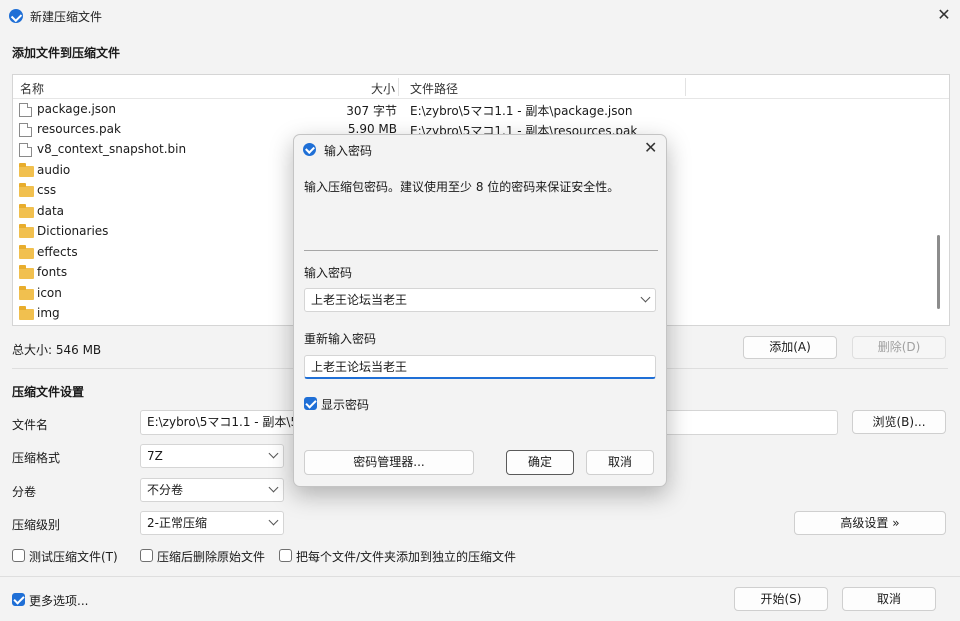 The height and width of the screenshot is (621, 960). What do you see at coordinates (340, 339) in the screenshot?
I see `repeat-password-label: 重新输入密码` at bounding box center [340, 339].